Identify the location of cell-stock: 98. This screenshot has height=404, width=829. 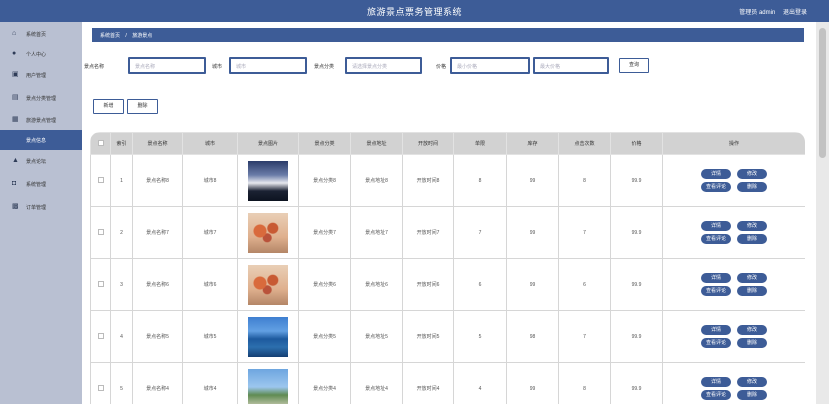
(532, 336).